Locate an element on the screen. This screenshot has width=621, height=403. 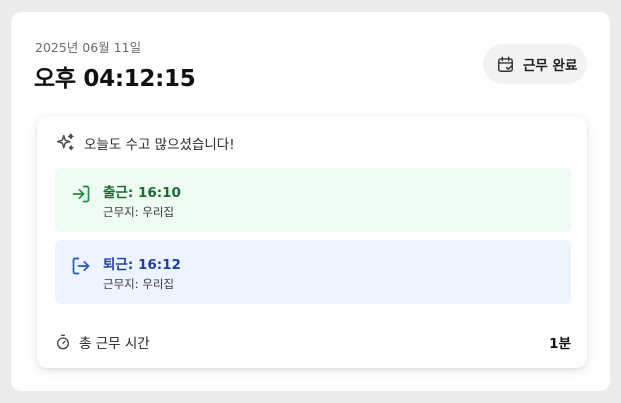
calendar-check-icon is located at coordinates (505, 64).